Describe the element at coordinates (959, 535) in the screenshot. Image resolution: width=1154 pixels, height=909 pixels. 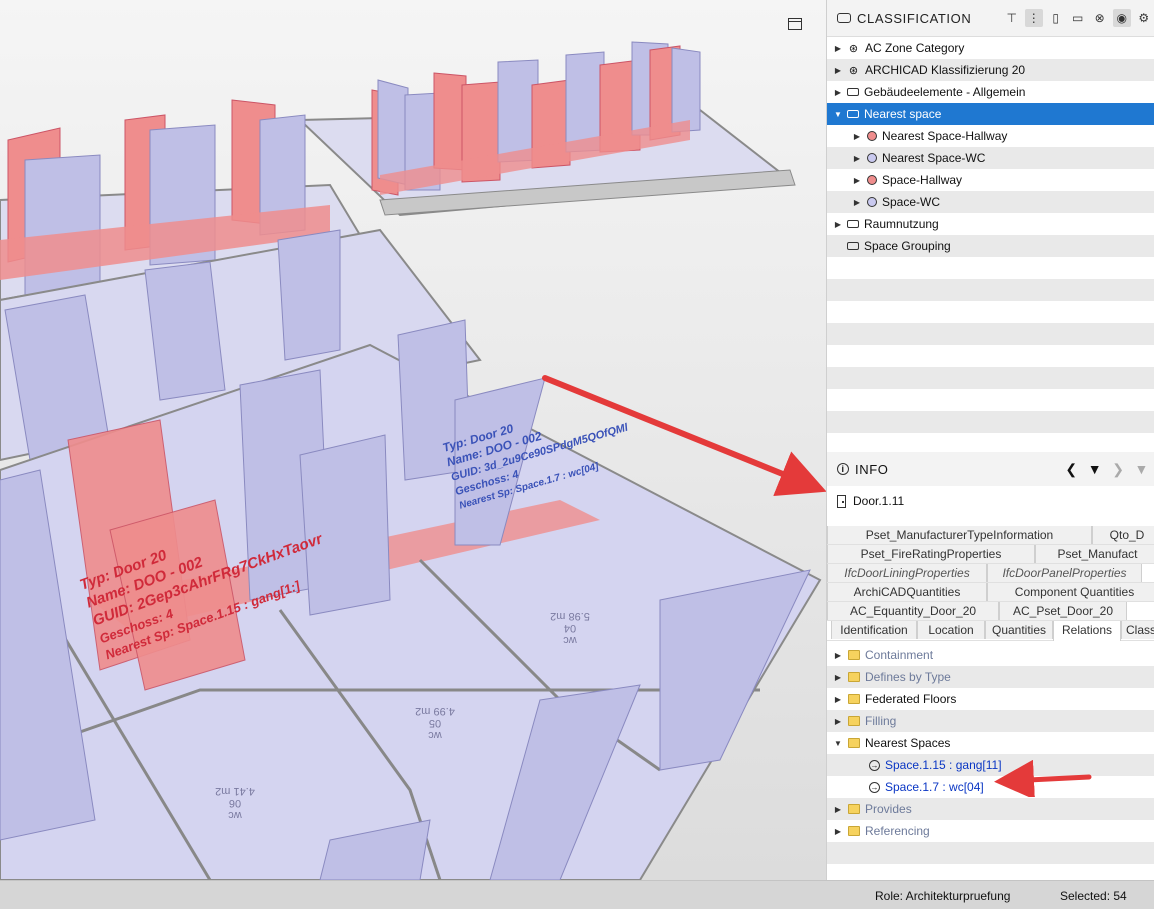
I see `tab-pset-manufacturer-type: Pset_ManufacturerTypeInformation` at that location.